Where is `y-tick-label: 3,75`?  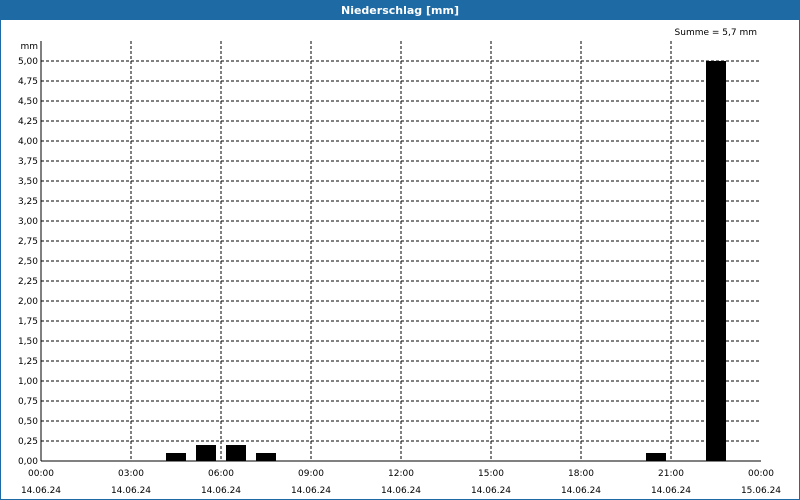
y-tick-label: 3,75 is located at coordinates (28, 162).